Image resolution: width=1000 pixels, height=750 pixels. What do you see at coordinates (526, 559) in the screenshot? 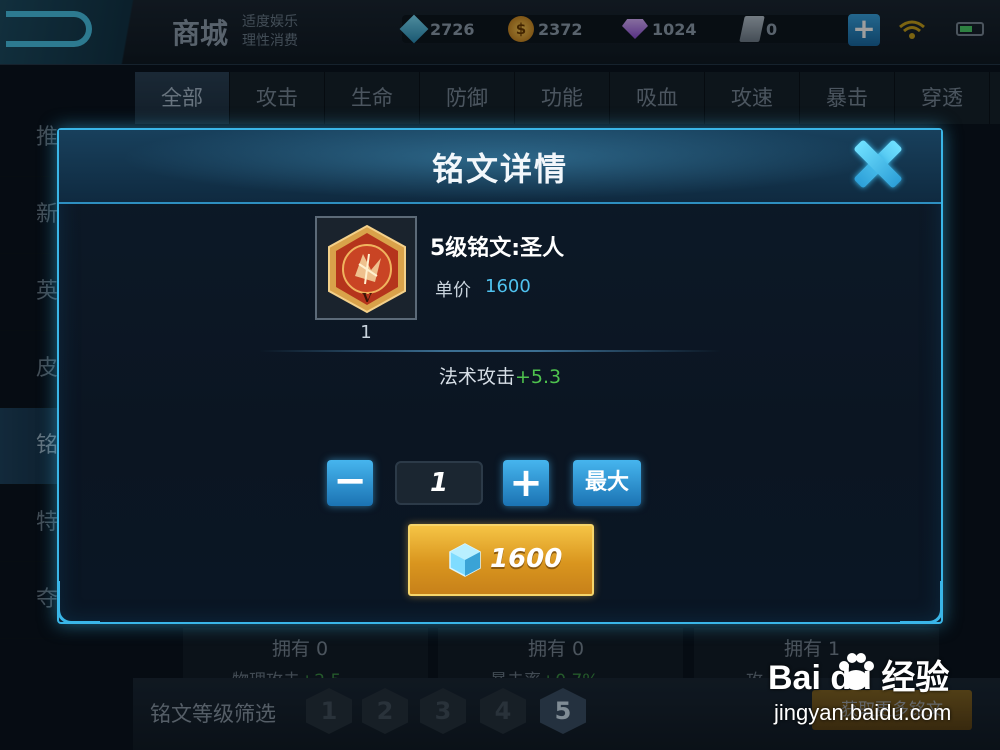
I see `buy-price: 1600` at bounding box center [526, 559].